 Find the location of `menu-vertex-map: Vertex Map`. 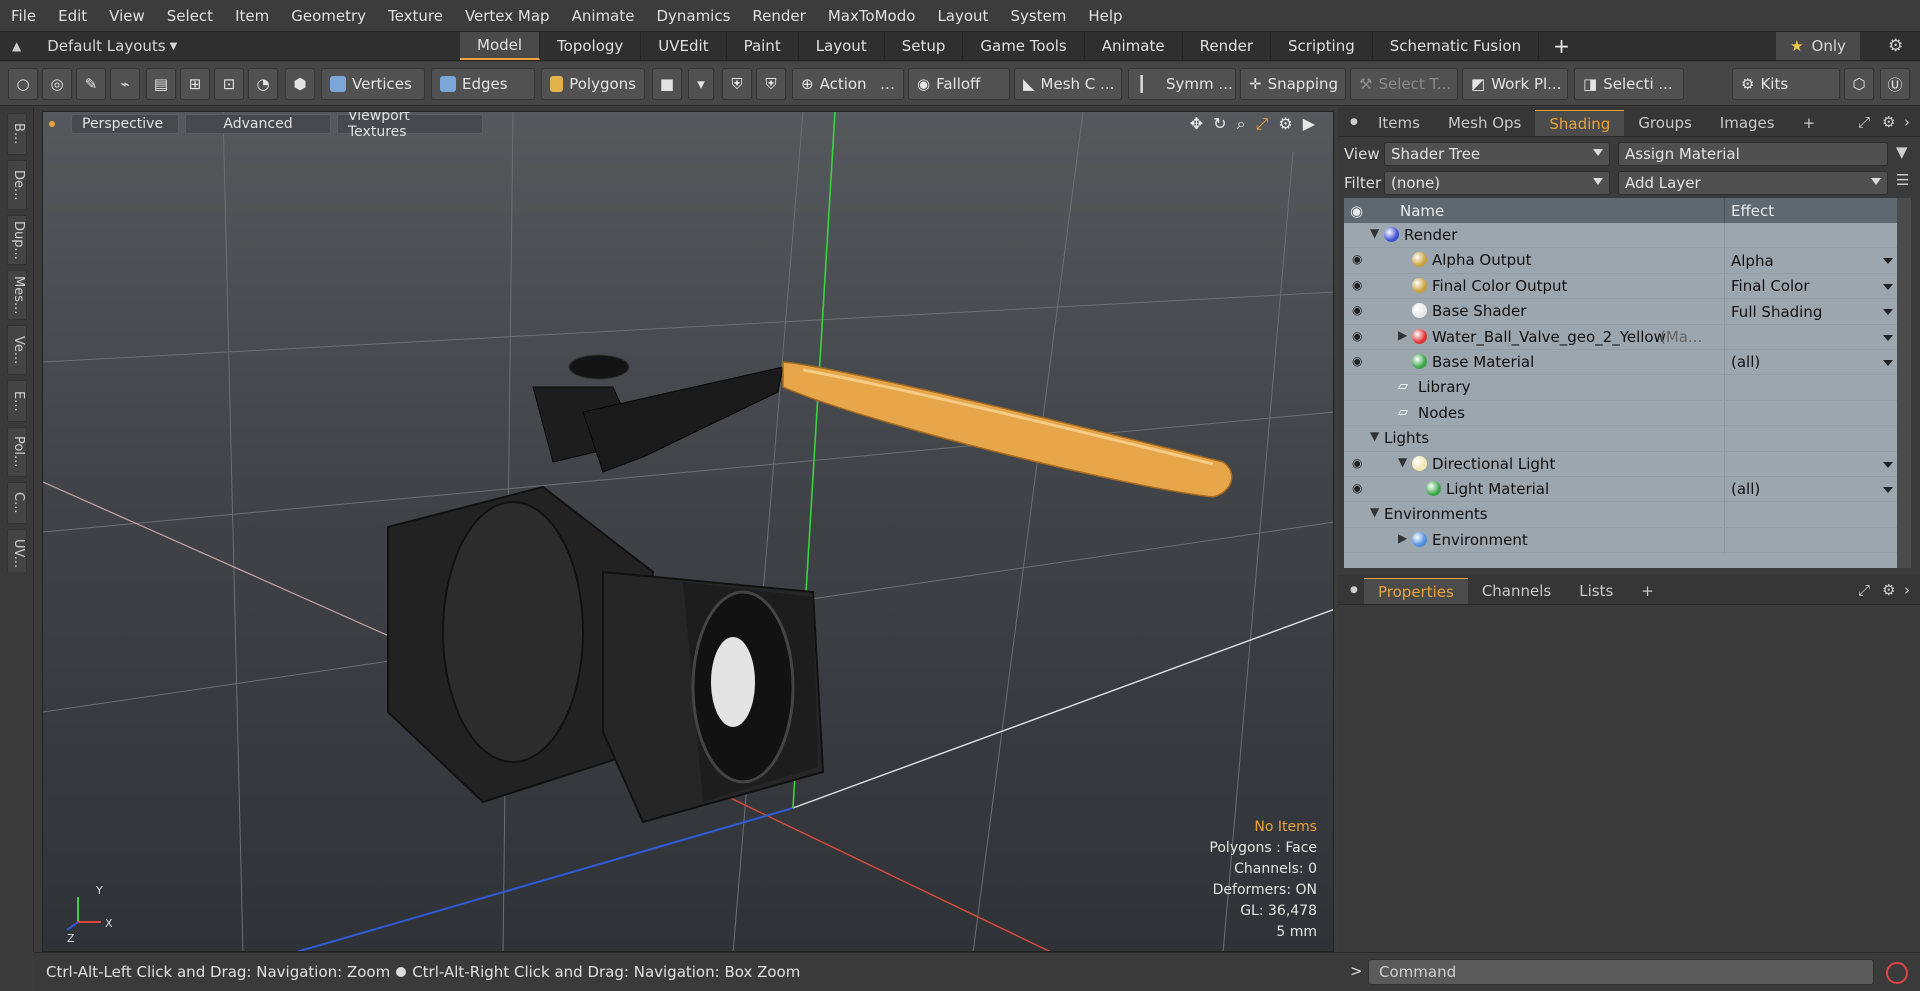

menu-vertex-map: Vertex Map is located at coordinates (507, 16).